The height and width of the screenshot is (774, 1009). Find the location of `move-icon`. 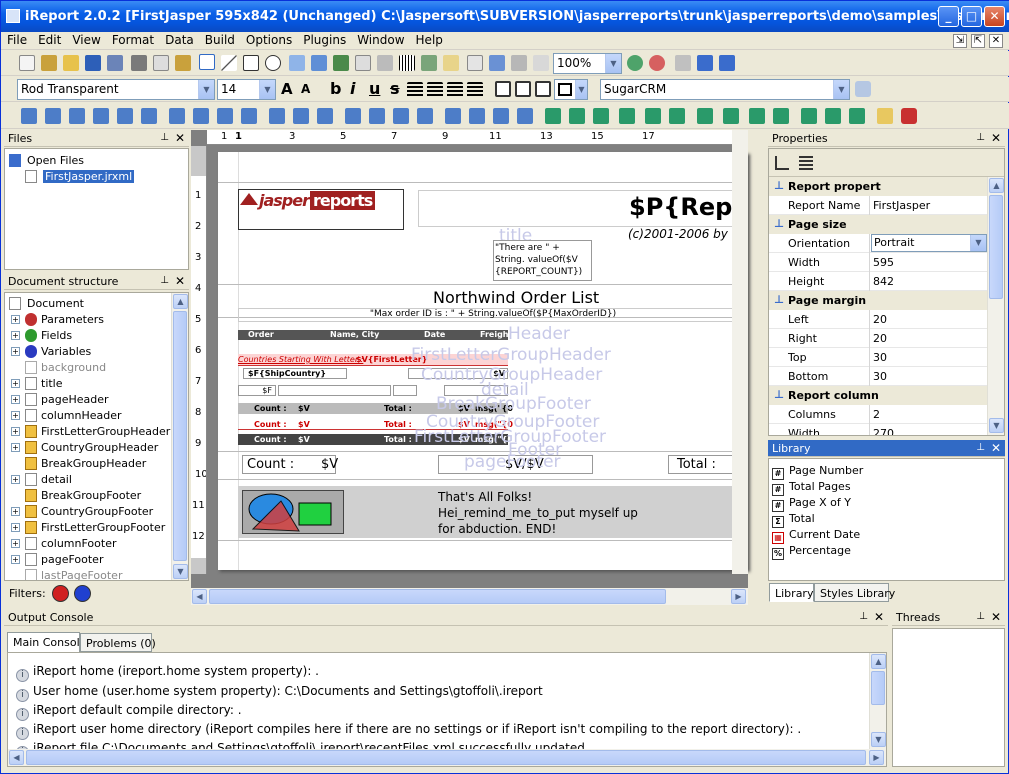

move-icon is located at coordinates (809, 116).